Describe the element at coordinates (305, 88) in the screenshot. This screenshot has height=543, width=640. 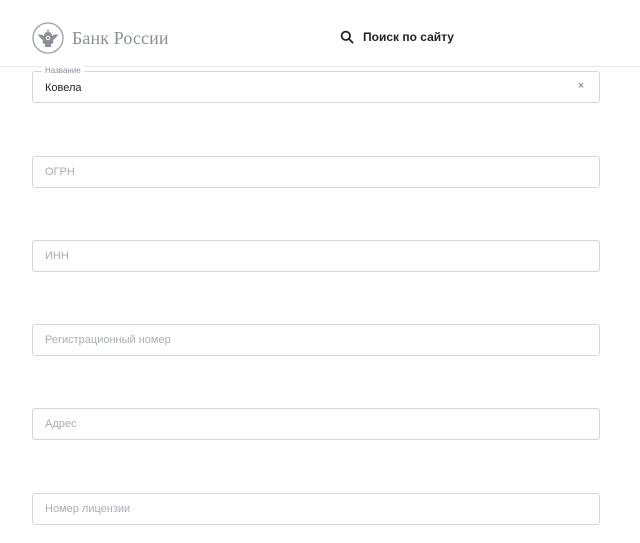
I see `name-input` at that location.